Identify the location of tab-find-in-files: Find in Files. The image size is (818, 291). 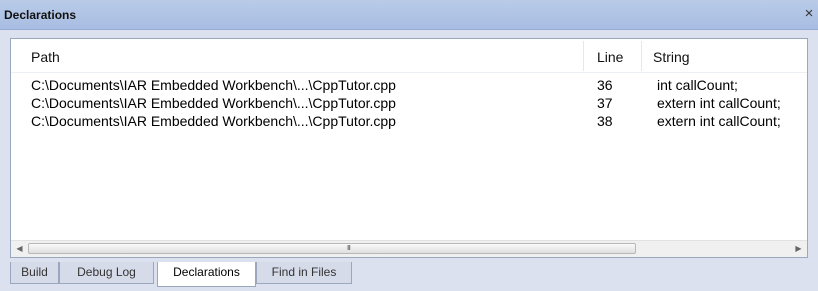
(304, 273).